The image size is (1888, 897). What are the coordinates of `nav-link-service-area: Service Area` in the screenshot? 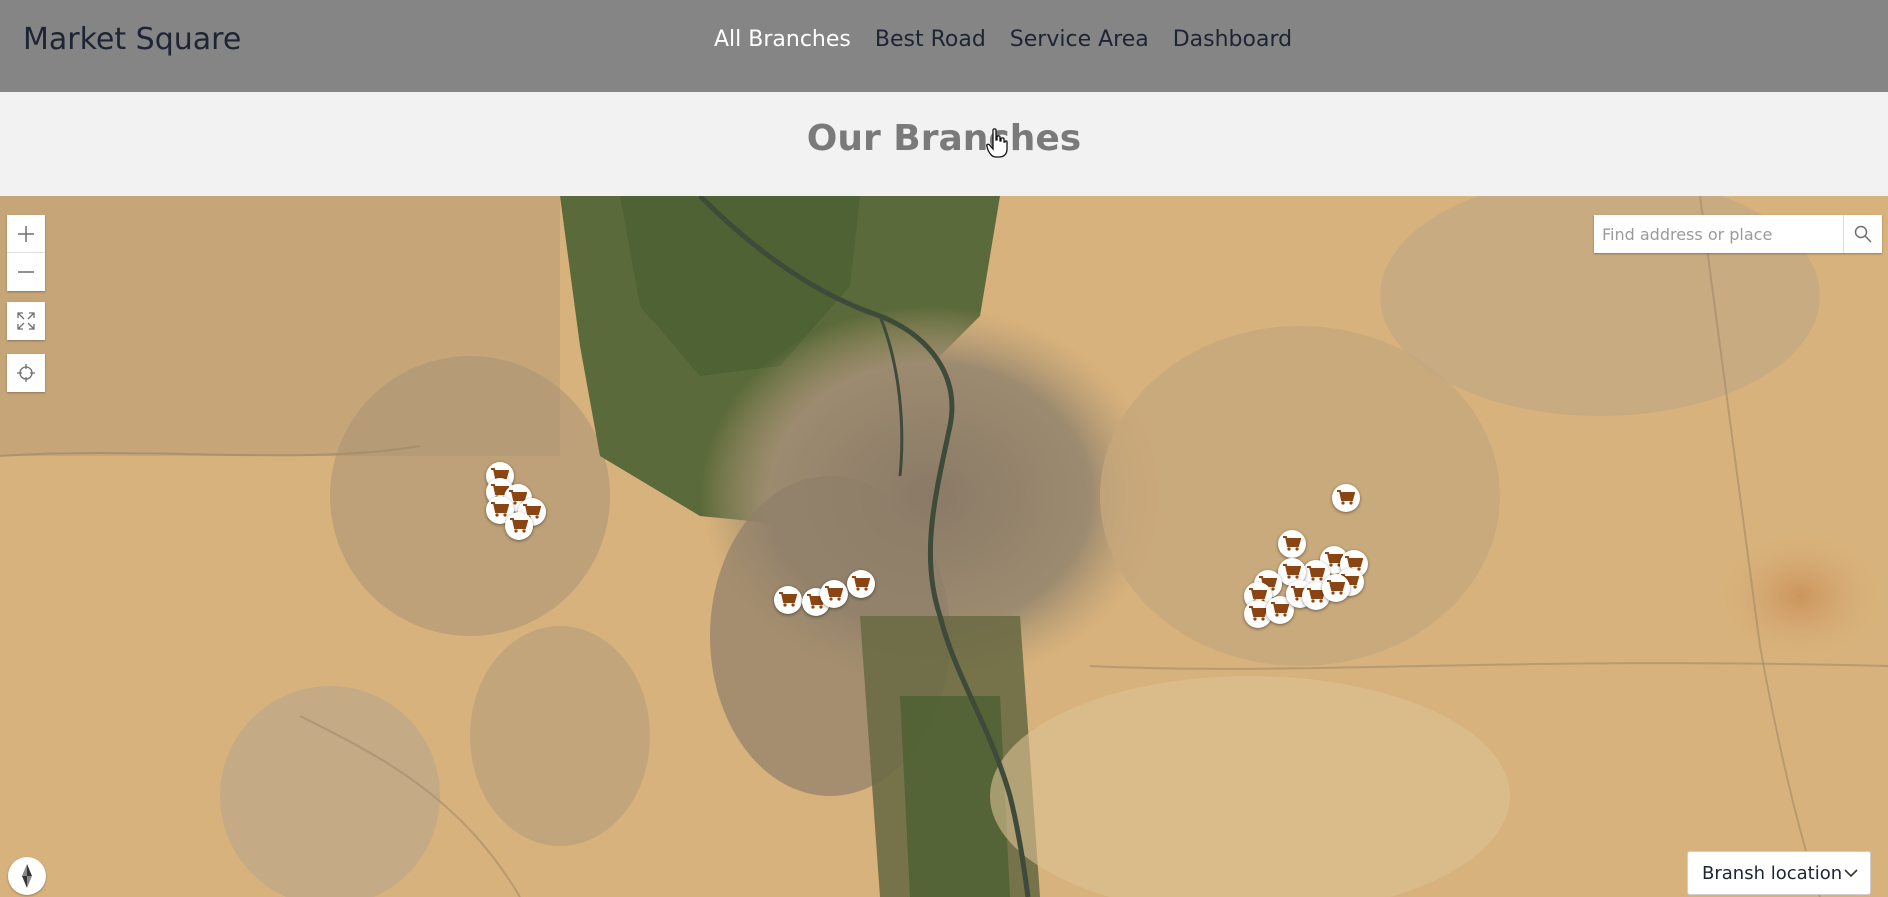 It's located at (1079, 39).